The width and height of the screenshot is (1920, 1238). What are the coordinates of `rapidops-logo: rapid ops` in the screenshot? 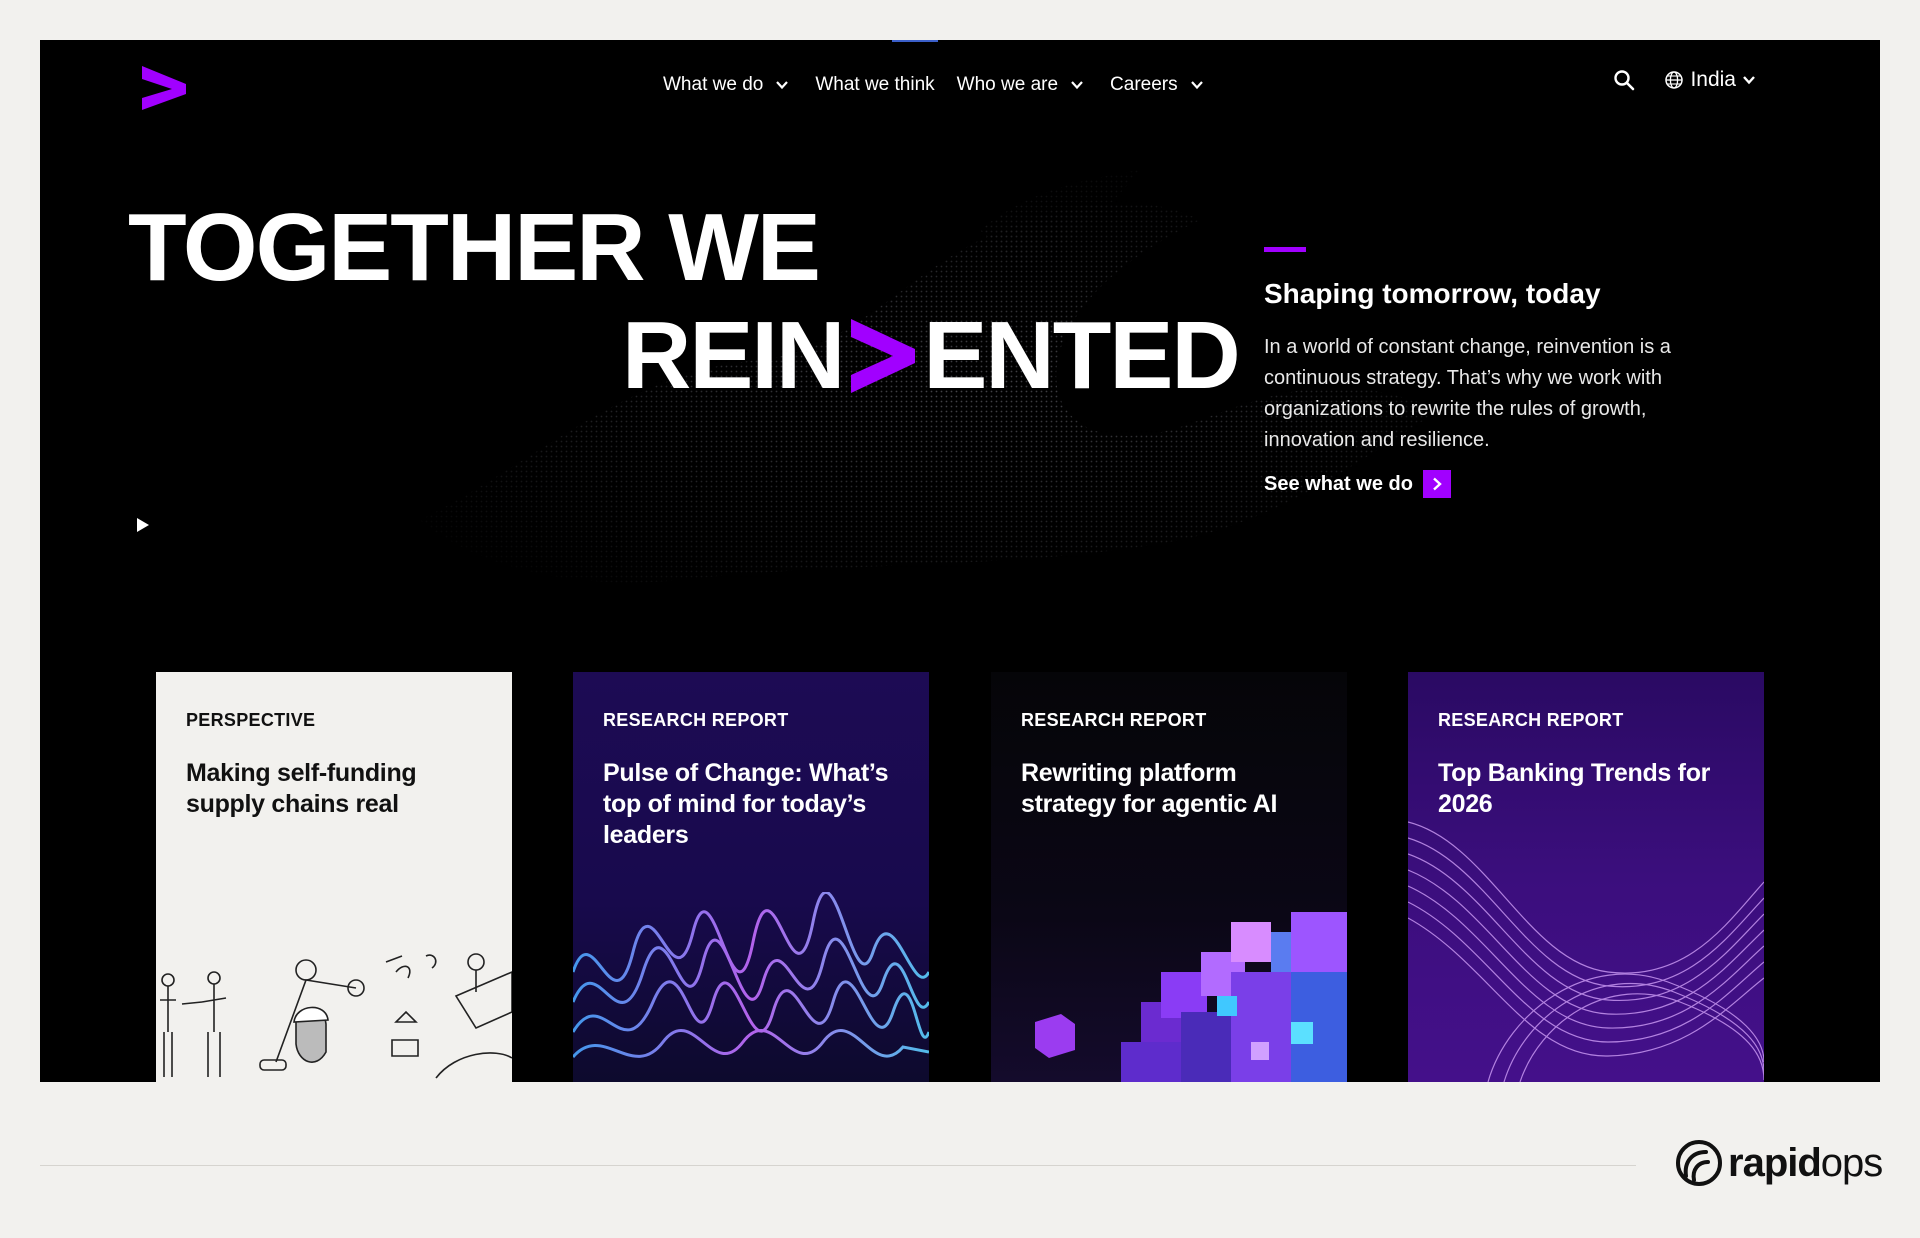 It's located at (1778, 1163).